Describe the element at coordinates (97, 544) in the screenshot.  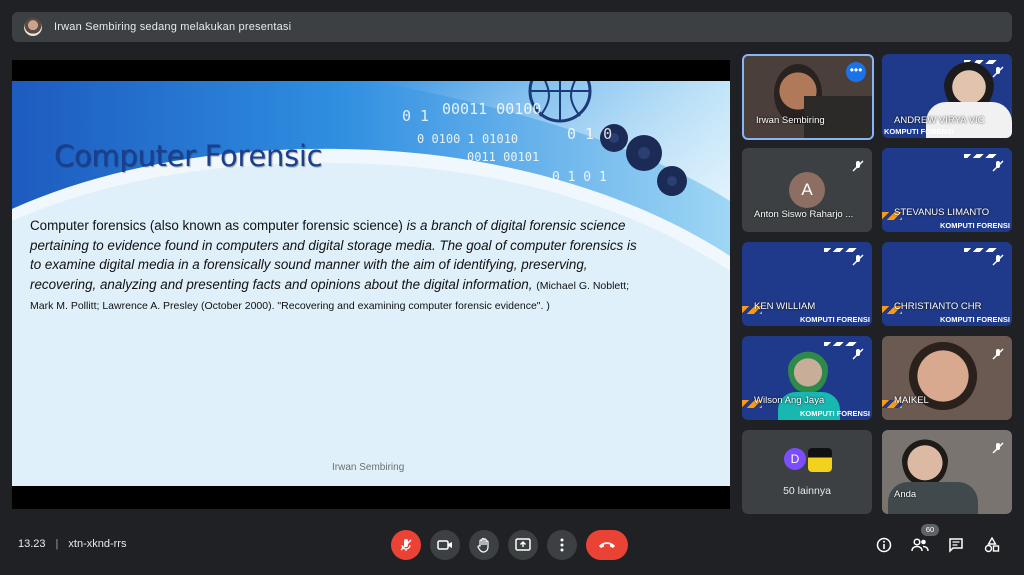
I see `meeting-code: xtn-xknd-rrs` at that location.